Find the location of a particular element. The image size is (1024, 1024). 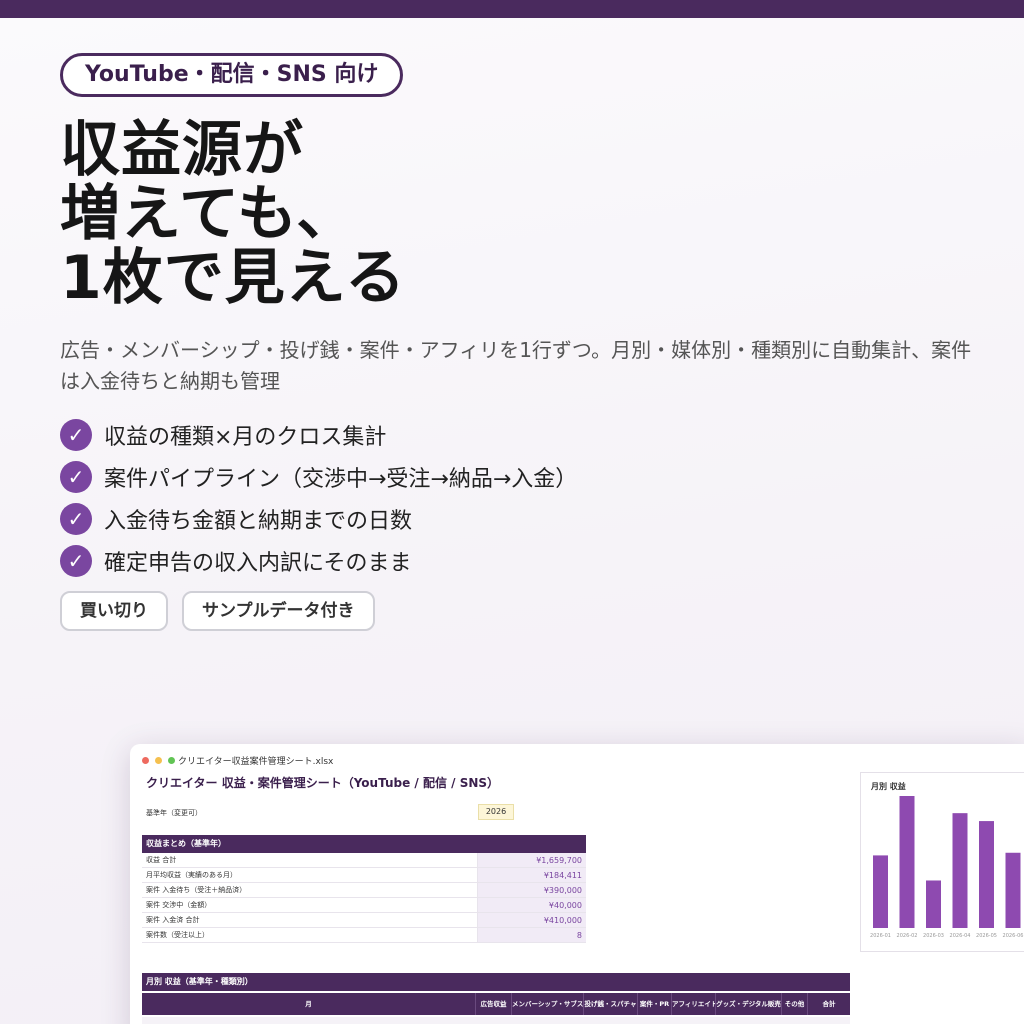

table-row: 案件 入金済 合計 ¥410,000 is located at coordinates (364, 920).